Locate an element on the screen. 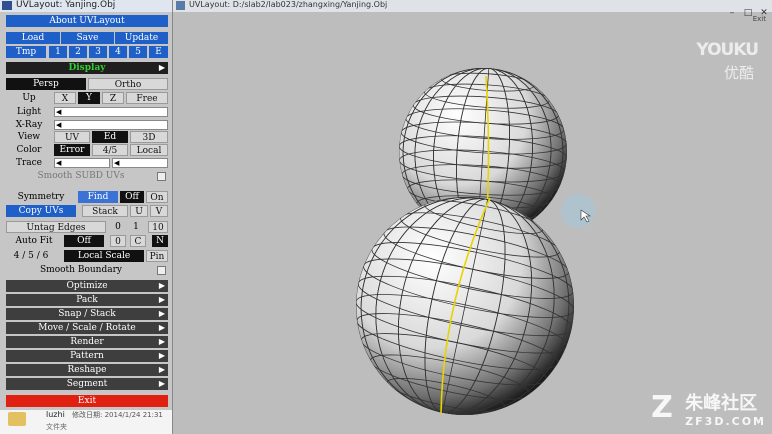 The height and width of the screenshot is (434, 772). save-button: Save is located at coordinates (87, 38).